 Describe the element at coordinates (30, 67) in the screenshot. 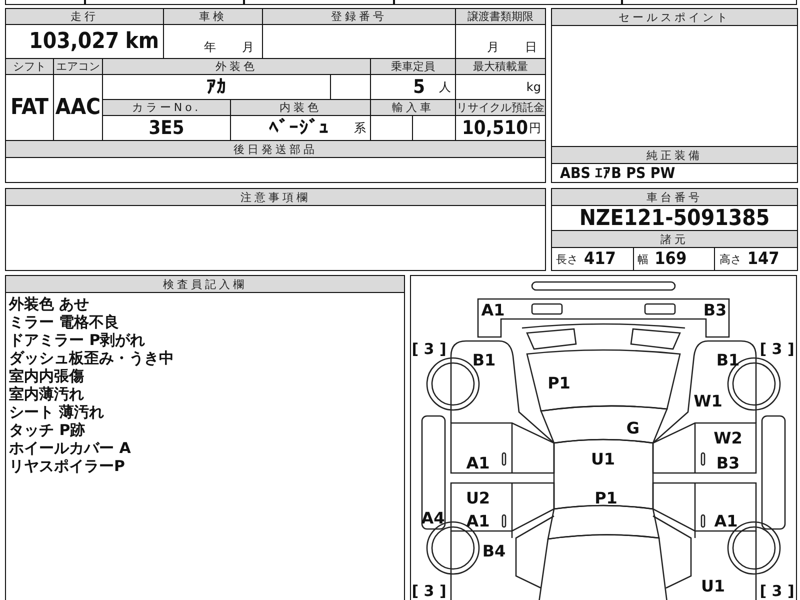

I see `field-label: シフト` at that location.